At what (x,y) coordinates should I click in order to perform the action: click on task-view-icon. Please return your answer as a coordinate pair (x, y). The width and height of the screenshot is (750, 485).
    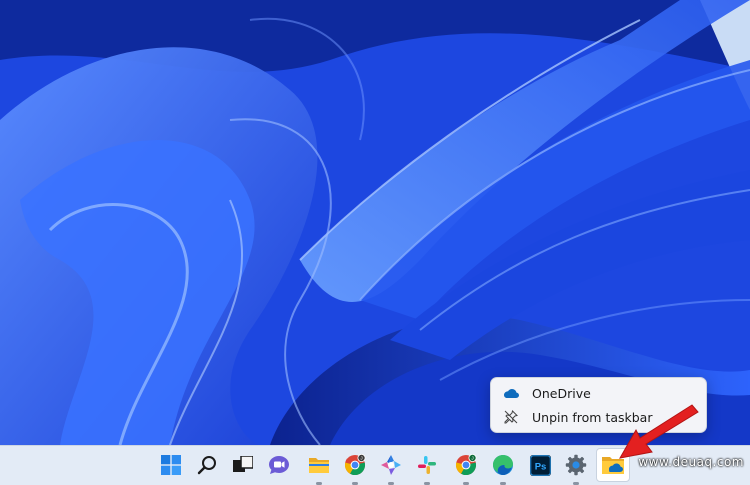
    Looking at the image, I should click on (243, 465).